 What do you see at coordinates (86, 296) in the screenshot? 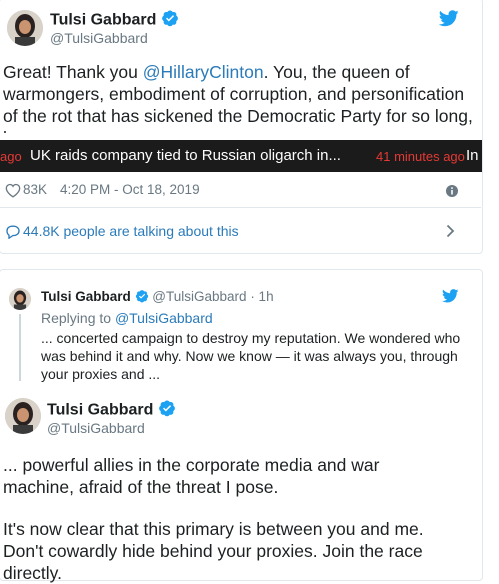
I see `reply-author-name: Tulsi Gabbard` at bounding box center [86, 296].